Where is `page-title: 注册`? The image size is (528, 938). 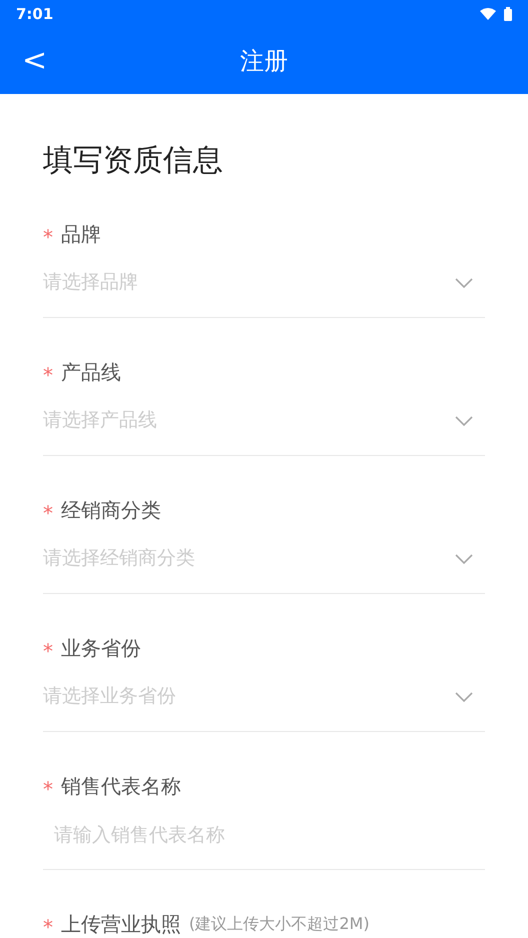 page-title: 注册 is located at coordinates (264, 61).